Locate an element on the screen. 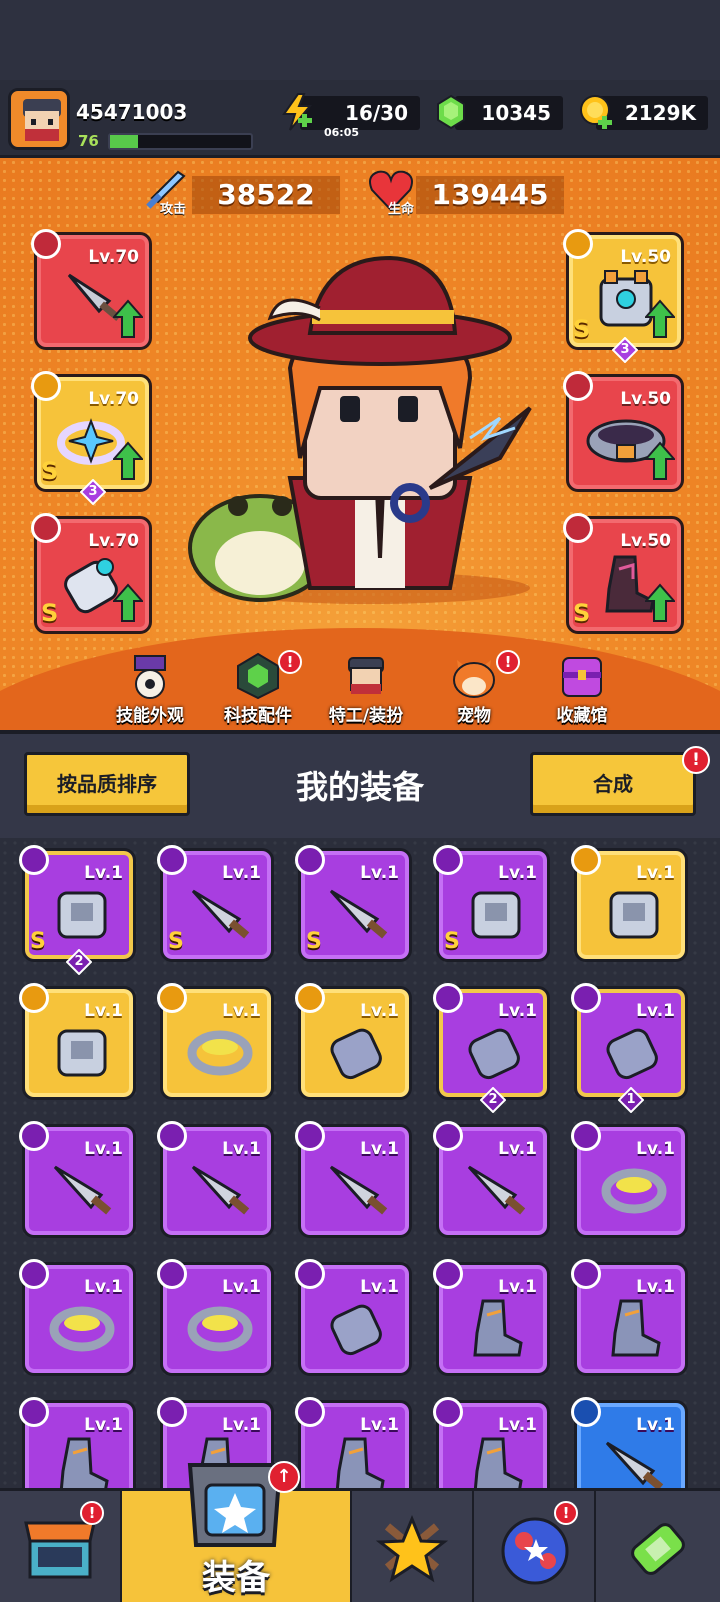  hp-value: 139445 is located at coordinates (490, 195).